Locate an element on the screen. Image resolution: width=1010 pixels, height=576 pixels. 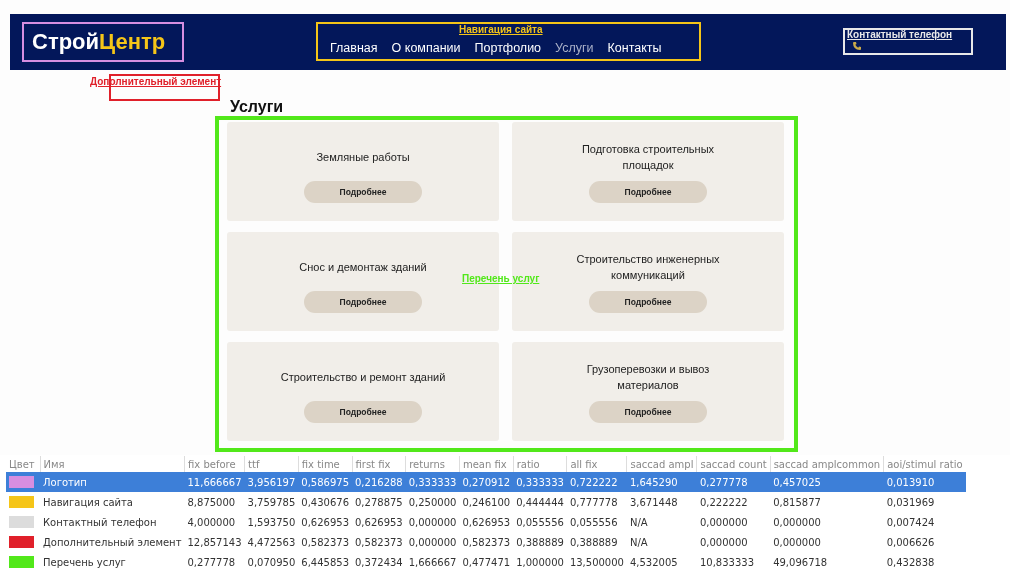
column-header: Цвет is located at coordinates (23, 464).